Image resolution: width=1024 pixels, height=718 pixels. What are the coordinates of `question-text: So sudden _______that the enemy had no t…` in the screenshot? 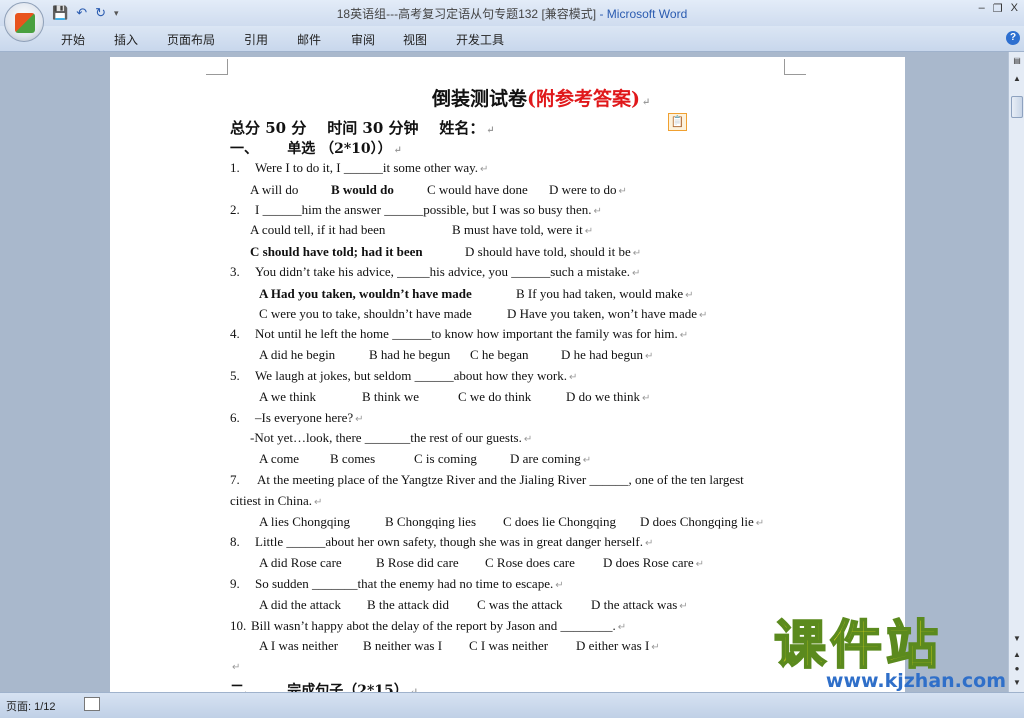 It's located at (409, 584).